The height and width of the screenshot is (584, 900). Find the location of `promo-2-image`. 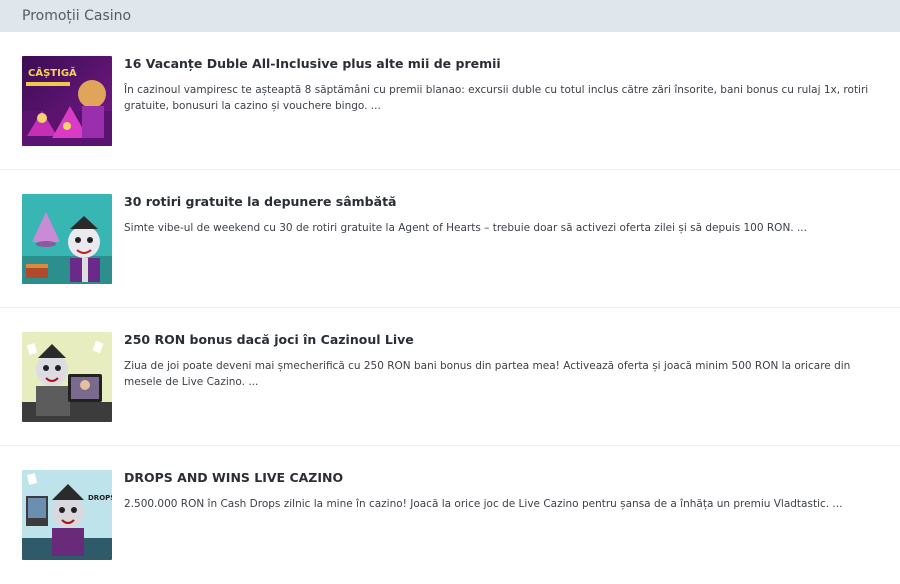

promo-2-image is located at coordinates (67, 239).